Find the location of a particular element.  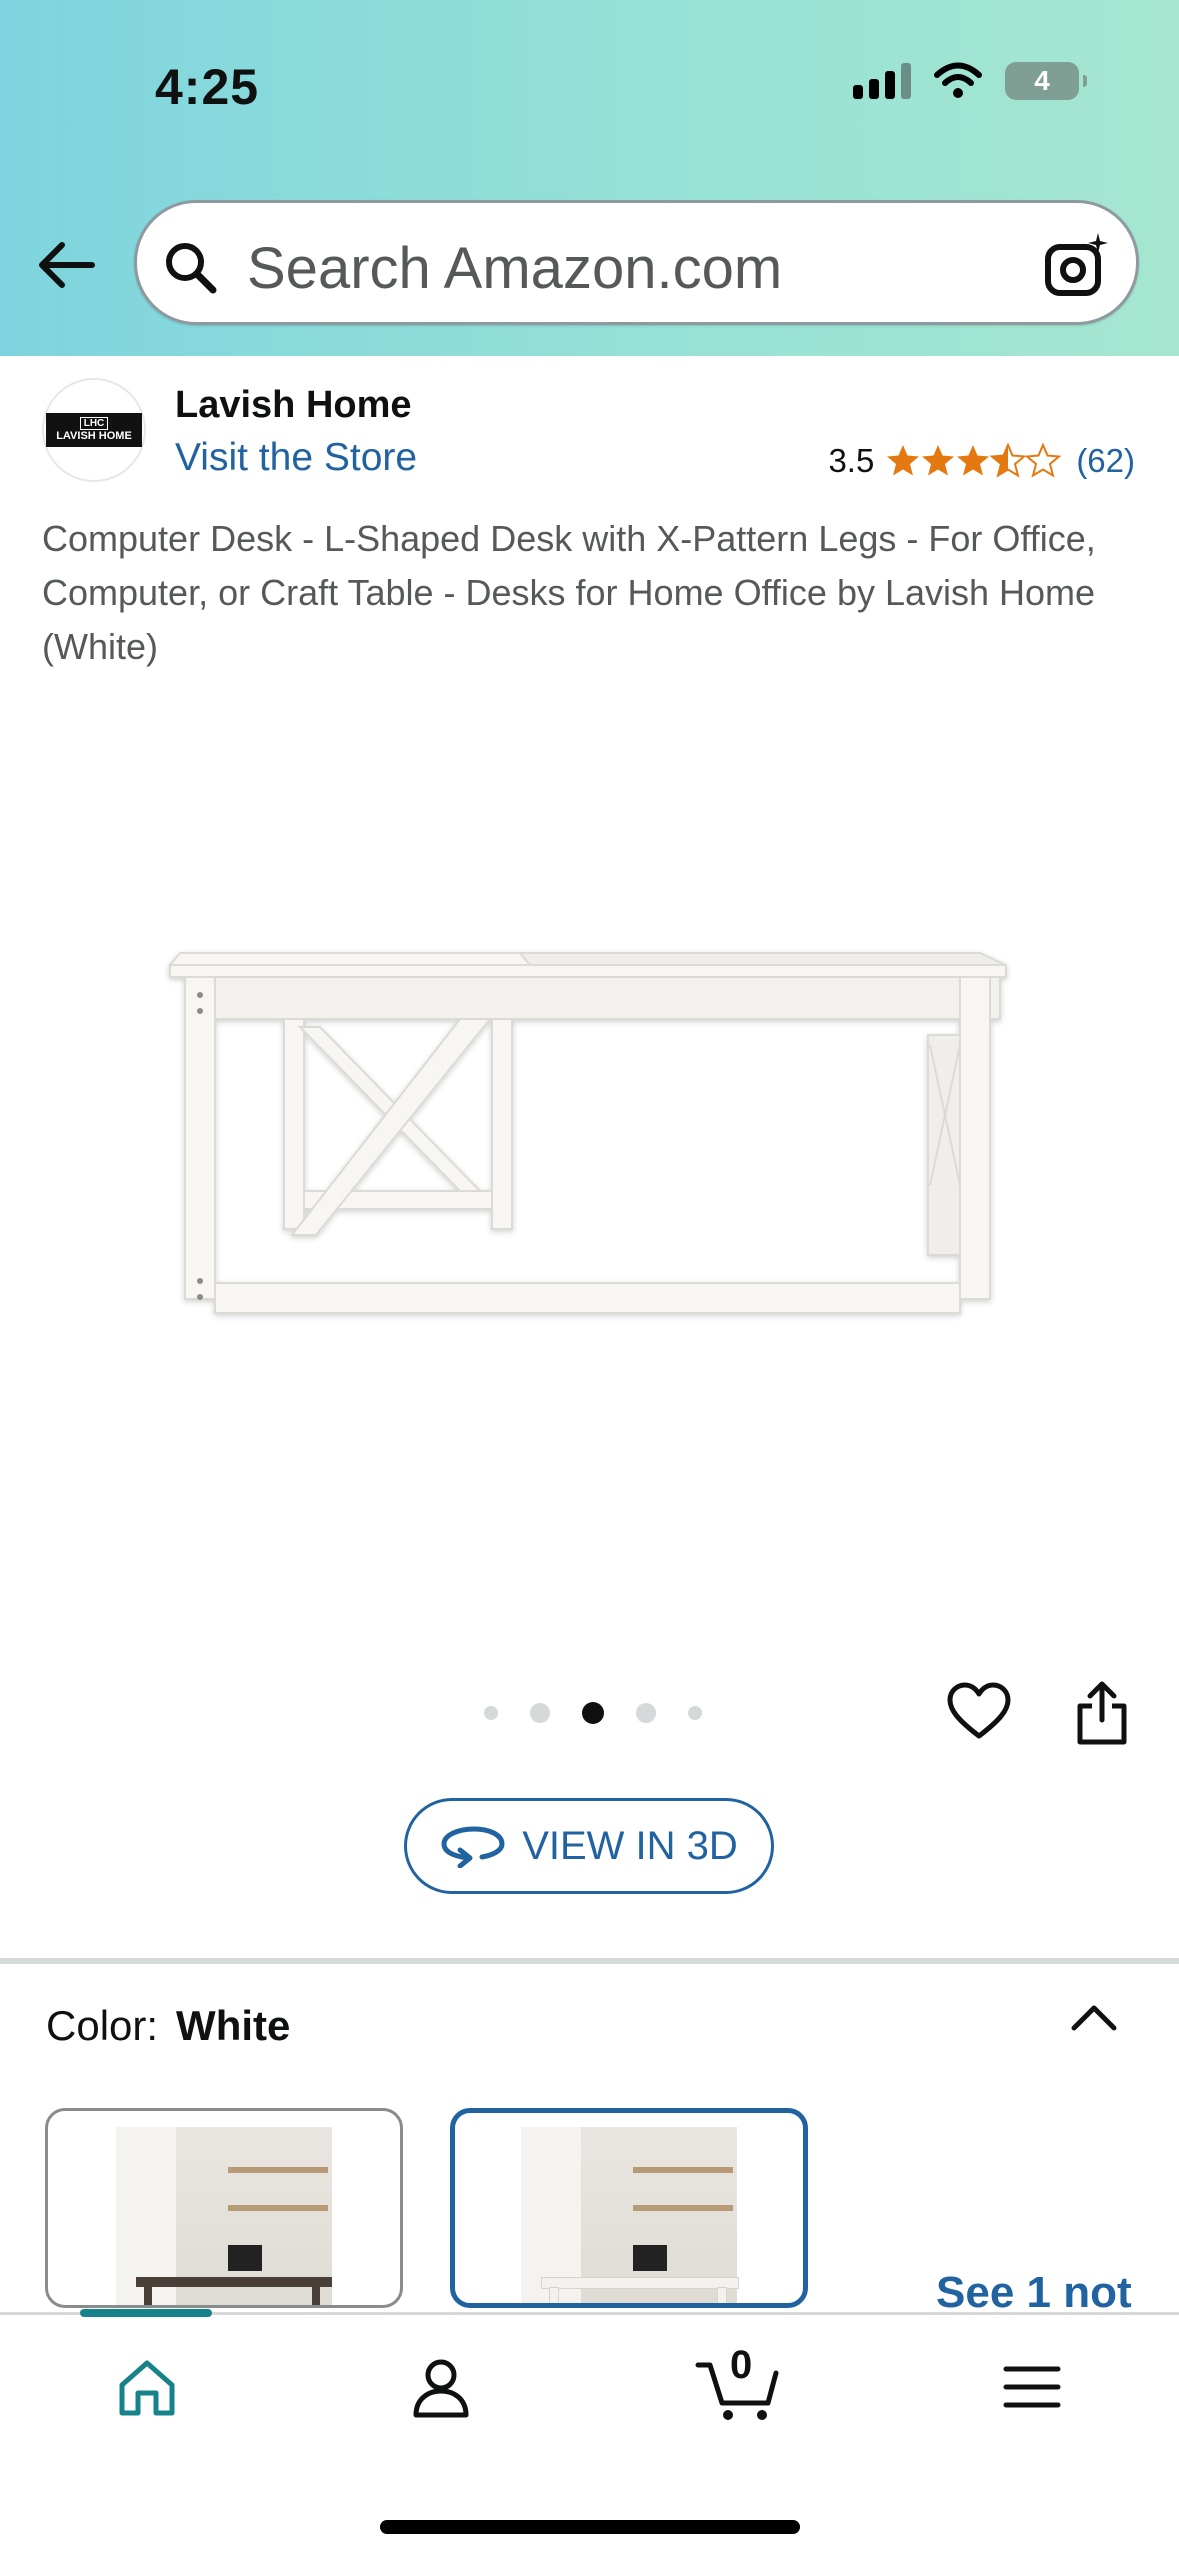

store-logo: LHC LAVISH HOME is located at coordinates (94, 430).